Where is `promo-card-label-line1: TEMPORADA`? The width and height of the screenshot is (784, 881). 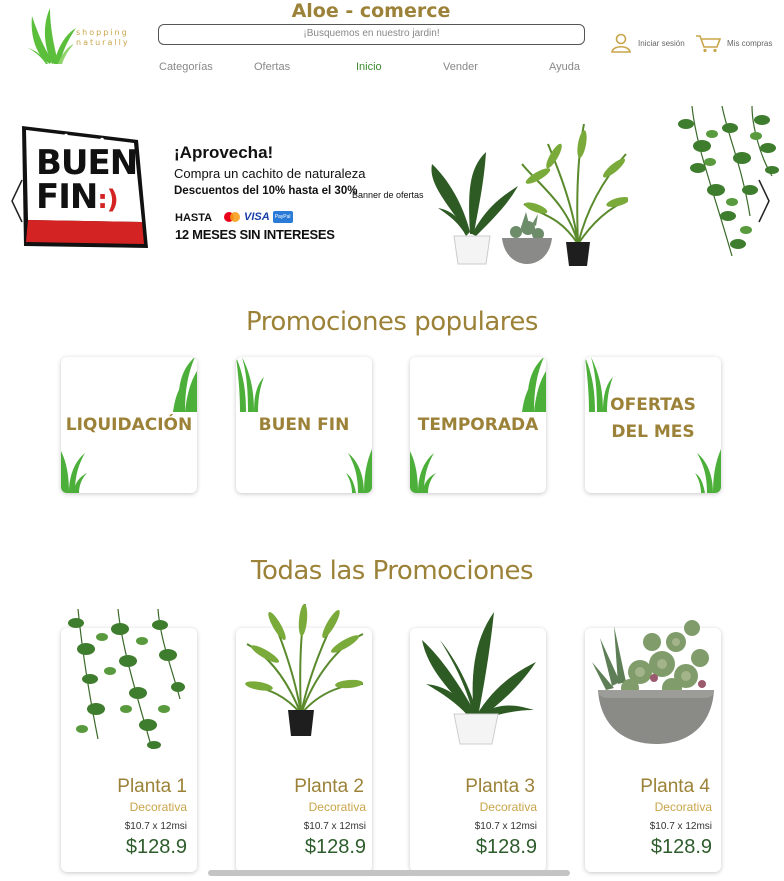
promo-card-label-line1: TEMPORADA is located at coordinates (478, 424).